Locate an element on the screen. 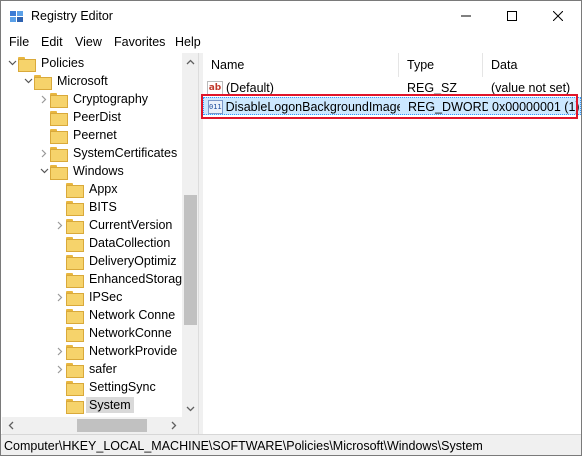 The height and width of the screenshot is (456, 582). tree-item-label: Microsoft is located at coordinates (82, 81).